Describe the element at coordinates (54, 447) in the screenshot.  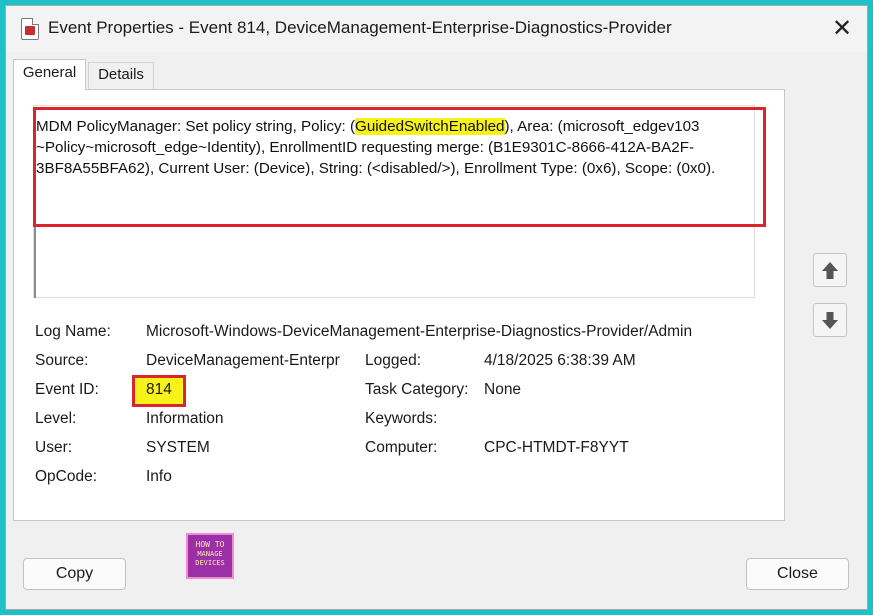
I see `user-label: User:` at that location.